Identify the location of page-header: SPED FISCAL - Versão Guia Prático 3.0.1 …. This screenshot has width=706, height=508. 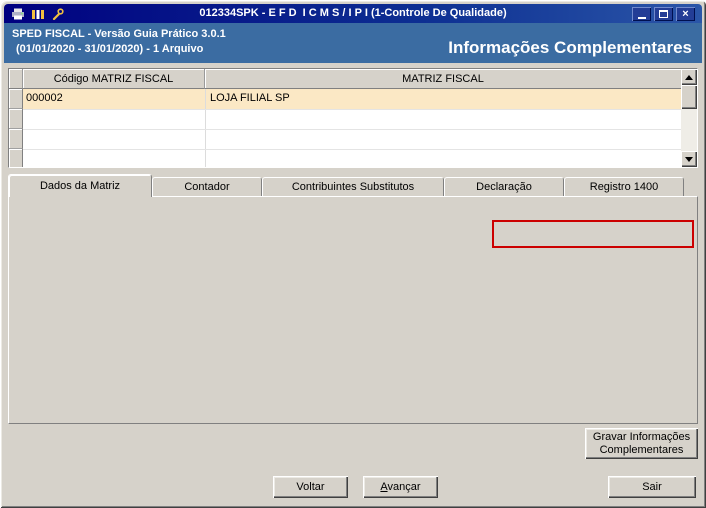
(353, 43).